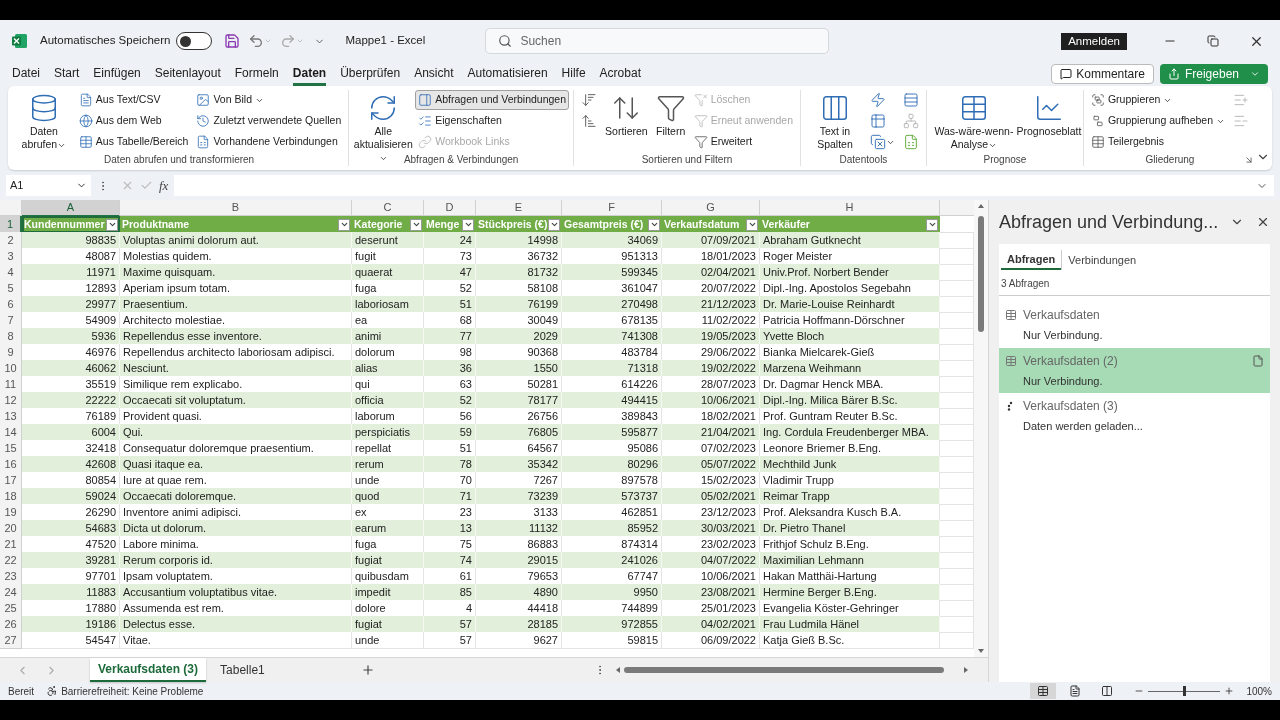  What do you see at coordinates (48, 185) in the screenshot?
I see `name-box: A1` at bounding box center [48, 185].